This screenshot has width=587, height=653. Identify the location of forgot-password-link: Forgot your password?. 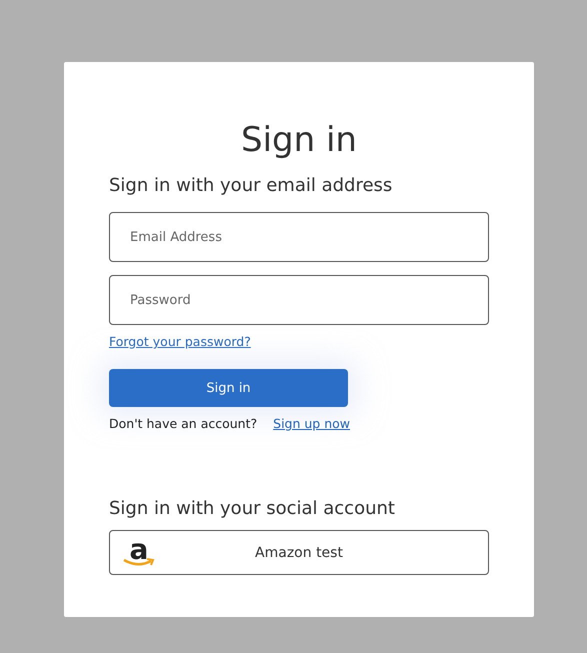
(180, 341).